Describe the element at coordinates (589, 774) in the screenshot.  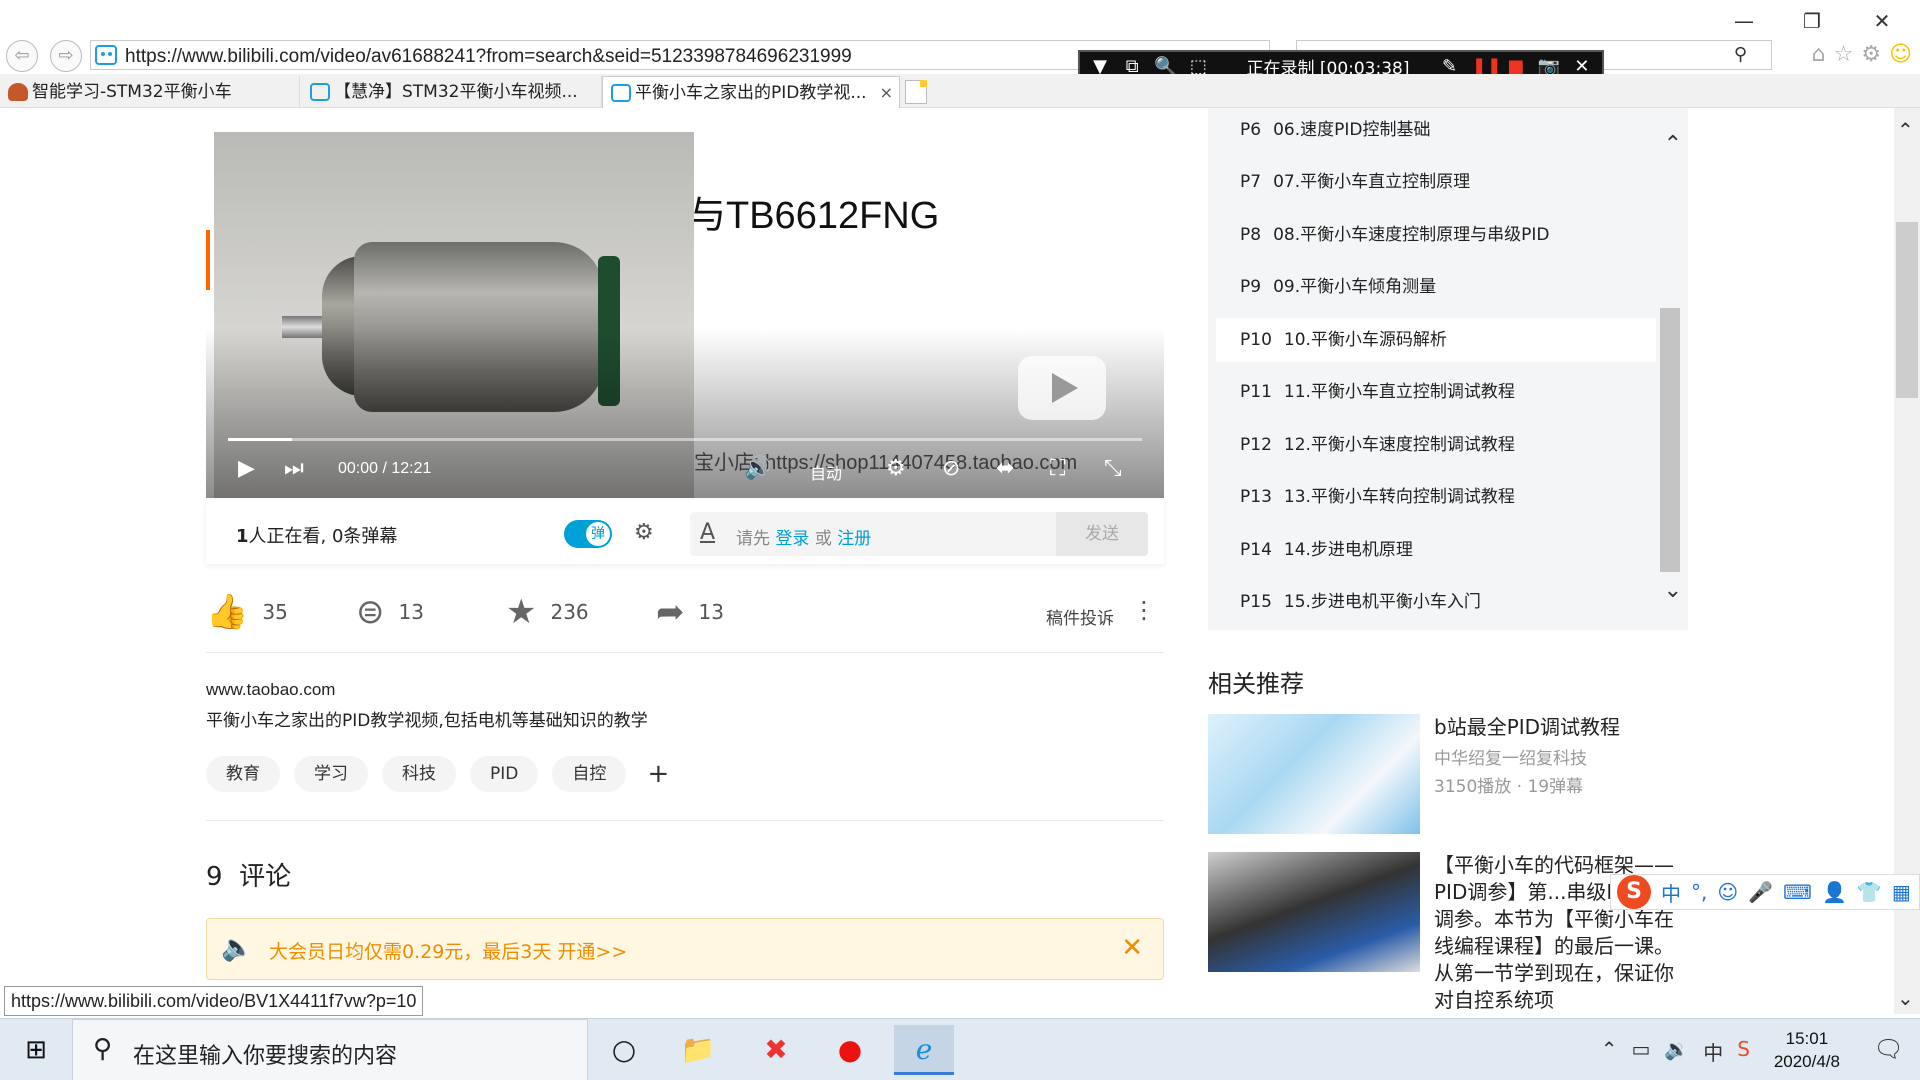
I see `tag-item: 自控` at that location.